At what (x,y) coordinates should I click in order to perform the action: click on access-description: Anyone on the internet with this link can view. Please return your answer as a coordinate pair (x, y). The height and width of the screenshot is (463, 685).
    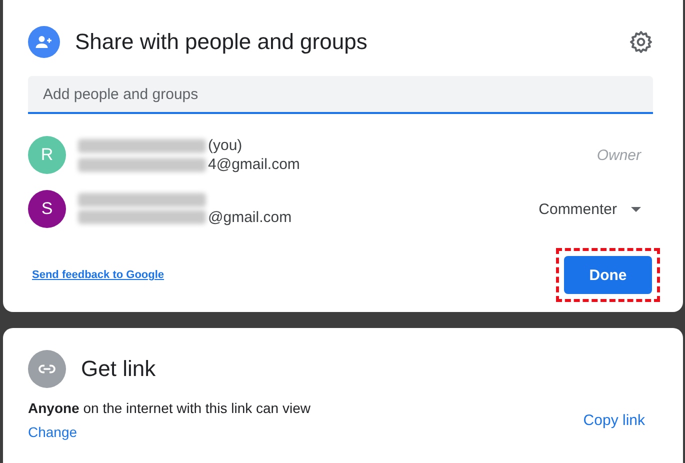
    Looking at the image, I should click on (169, 408).